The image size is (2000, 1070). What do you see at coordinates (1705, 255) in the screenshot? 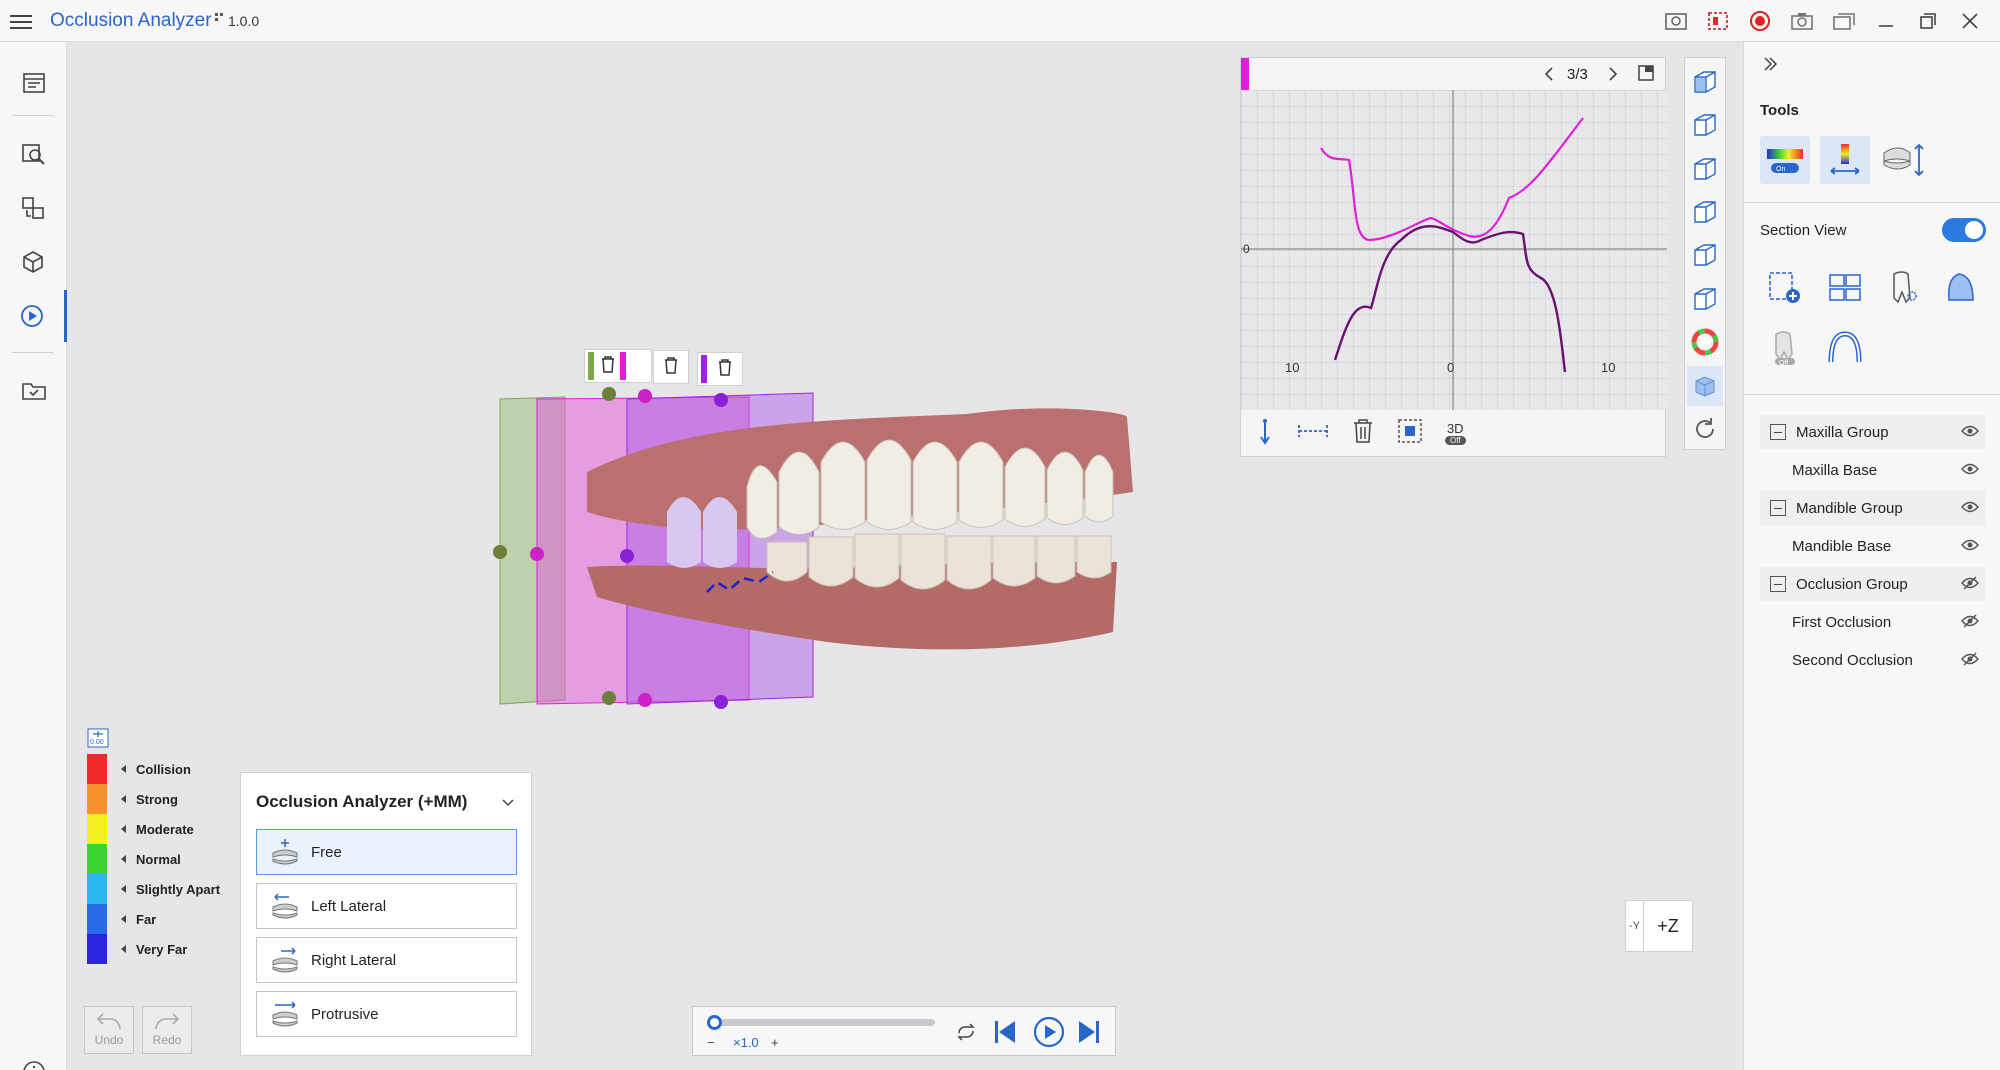
I see `view-top-icon` at bounding box center [1705, 255].